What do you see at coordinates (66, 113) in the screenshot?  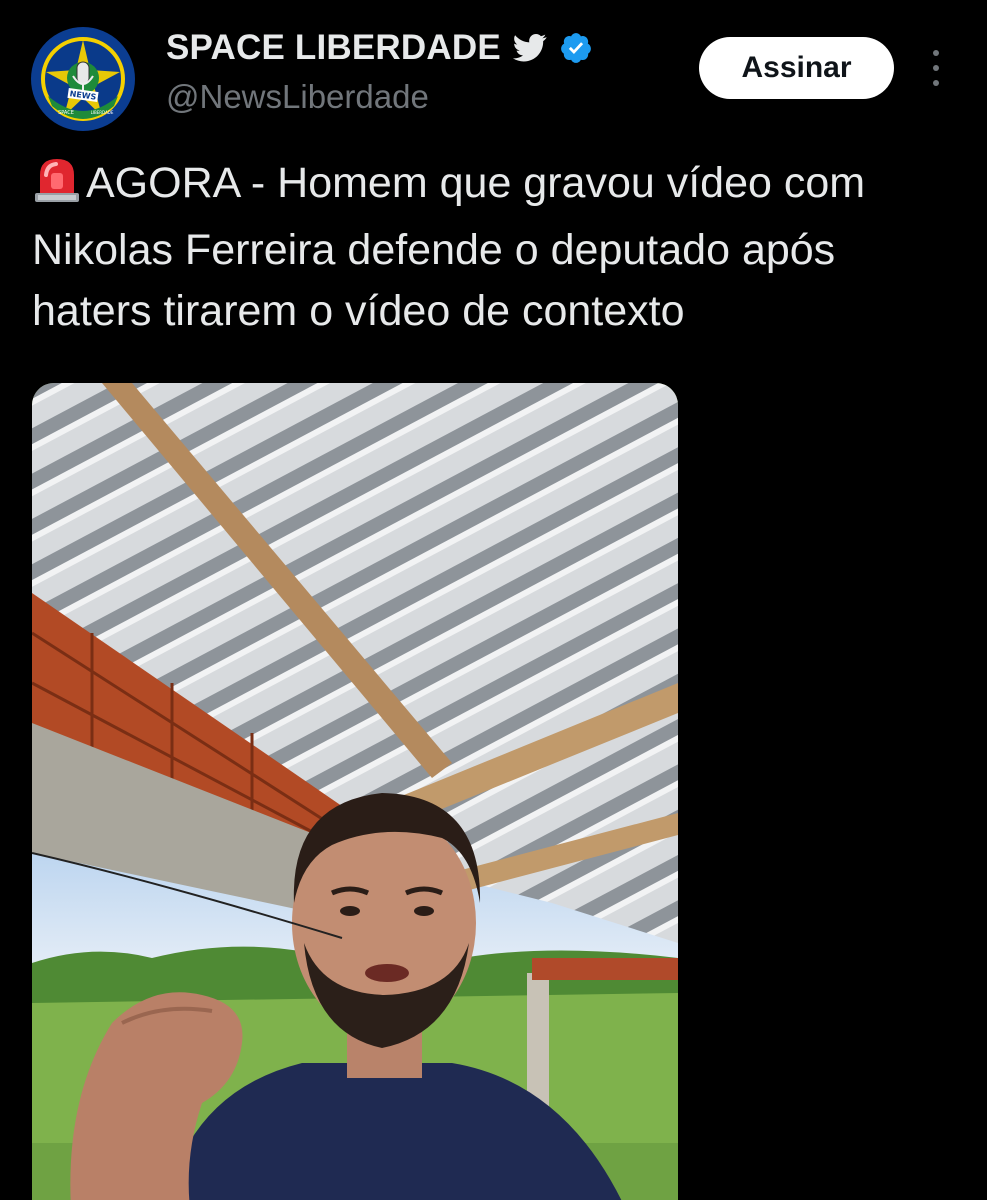 I see `svg-text: SPACE` at bounding box center [66, 113].